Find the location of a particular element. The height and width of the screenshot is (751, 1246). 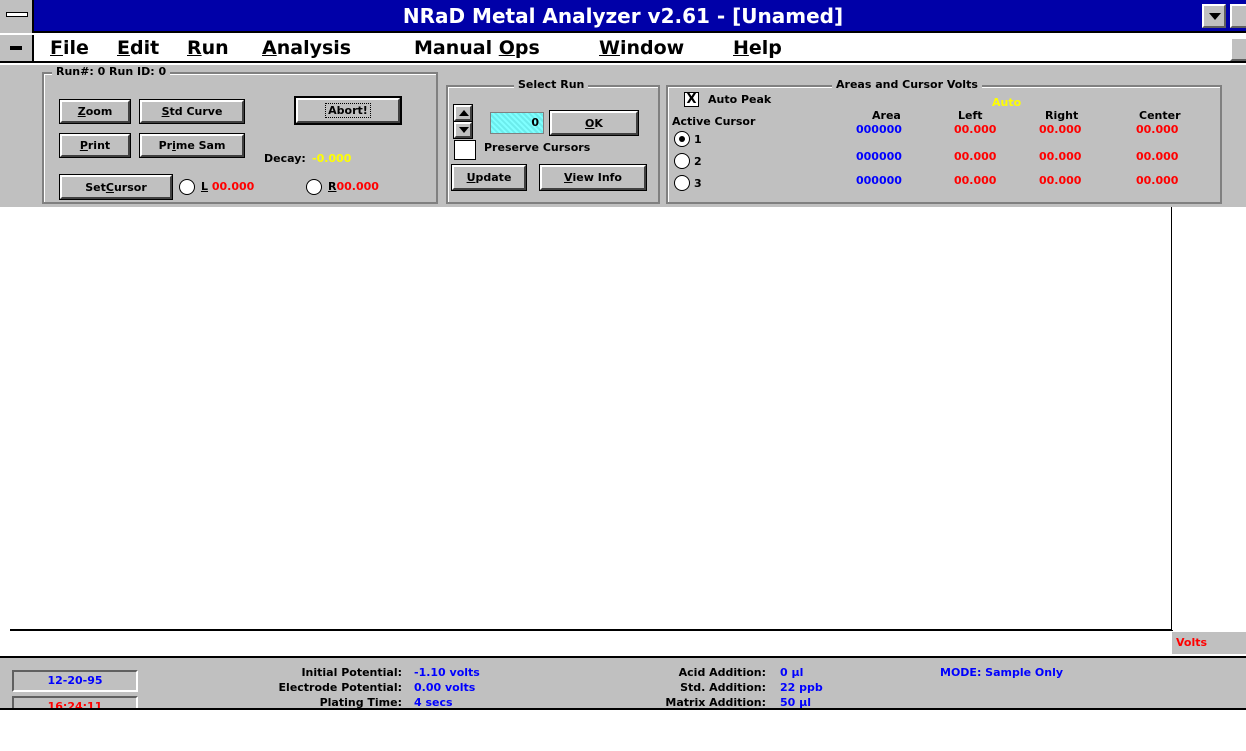

active-cursor-label: Active Cursor is located at coordinates (714, 121).